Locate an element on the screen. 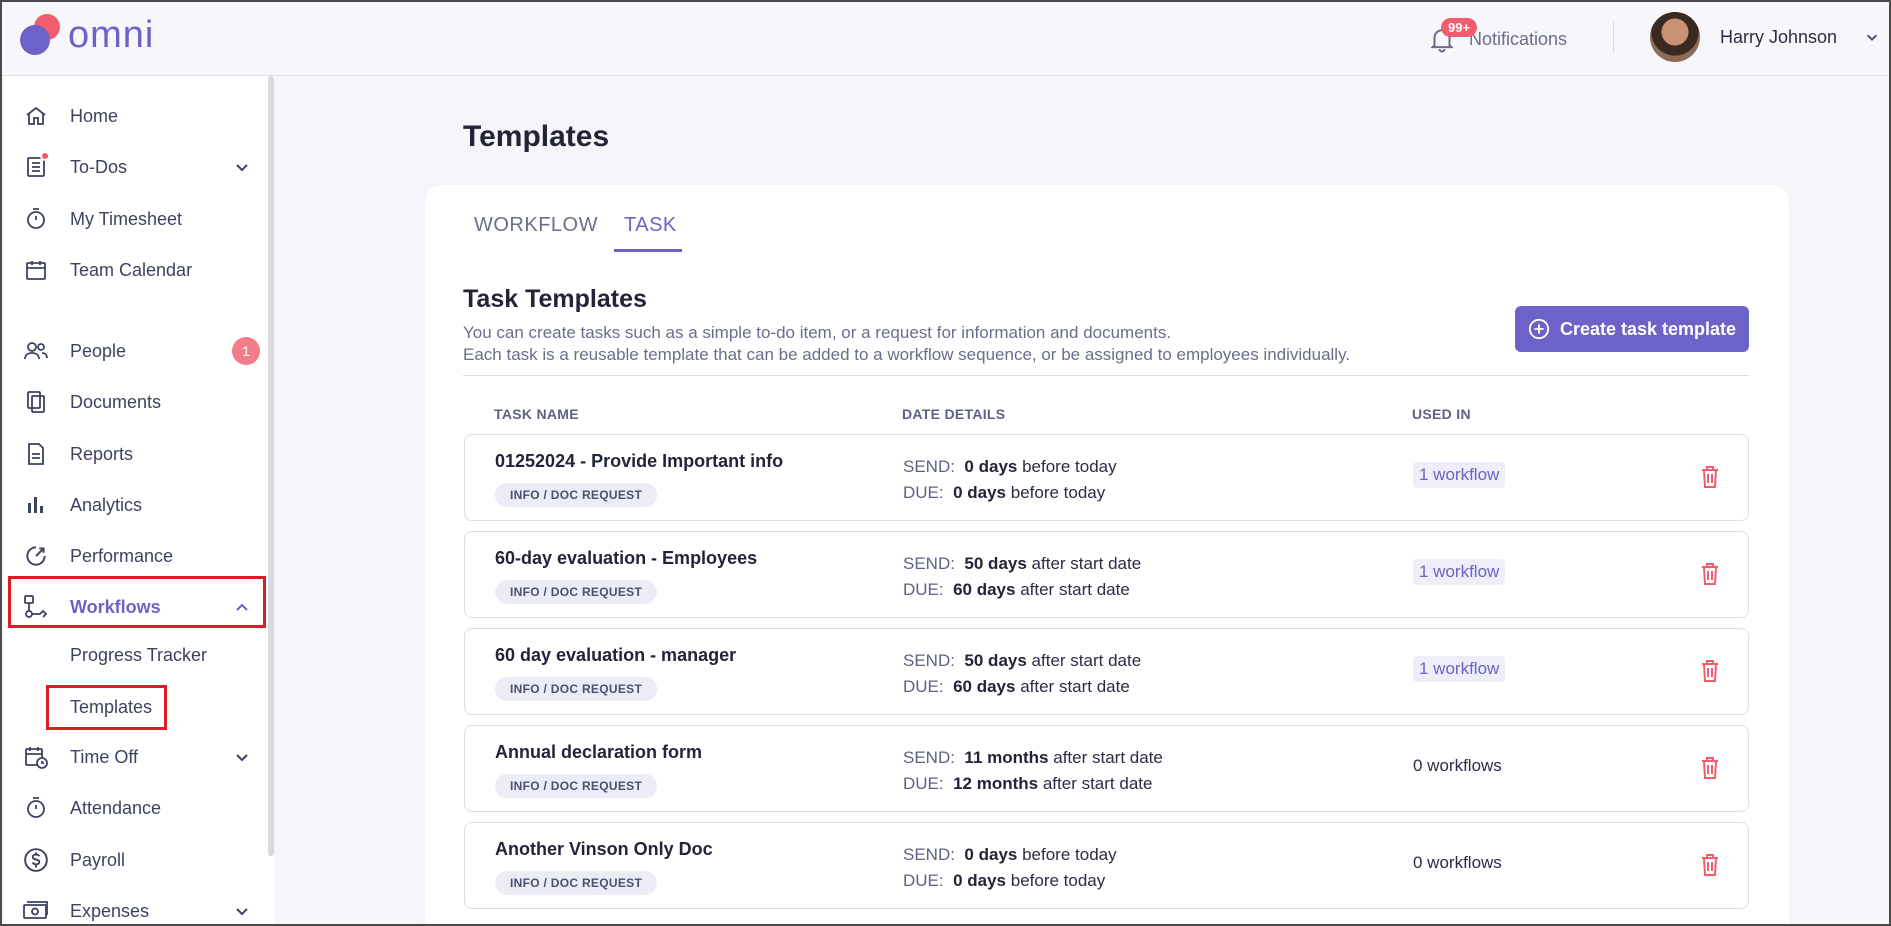 This screenshot has height=926, width=1891. notifications-count-badge: 99+ is located at coordinates (1459, 27).